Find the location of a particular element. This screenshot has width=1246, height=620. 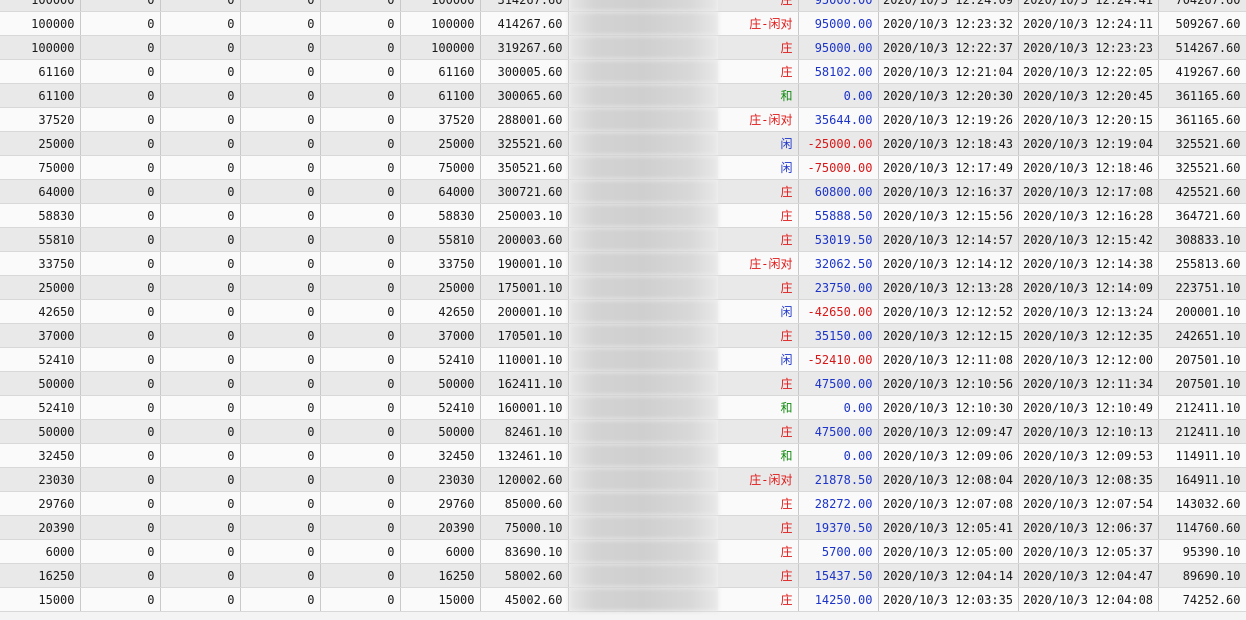

bet-time: 2020/10/3 12:05:00 is located at coordinates (948, 551).